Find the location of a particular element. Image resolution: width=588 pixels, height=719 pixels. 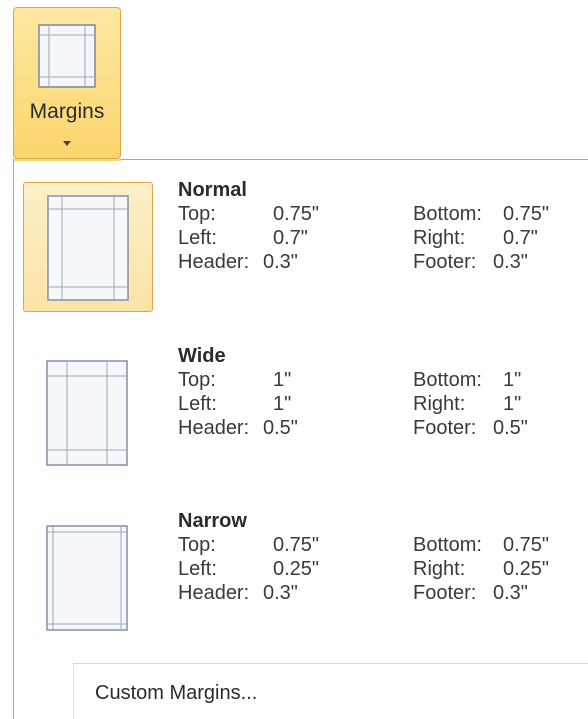

option-thumb-narrow is located at coordinates (88, 578).